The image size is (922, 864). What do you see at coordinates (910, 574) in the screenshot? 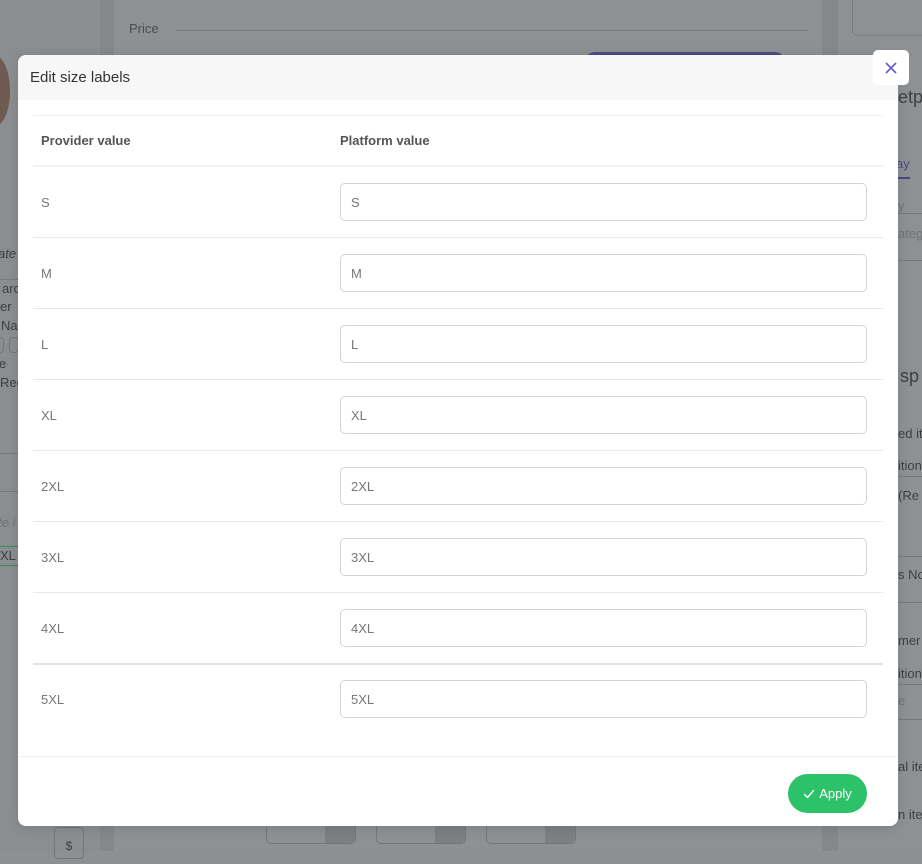
I see `background-text: s No` at bounding box center [910, 574].